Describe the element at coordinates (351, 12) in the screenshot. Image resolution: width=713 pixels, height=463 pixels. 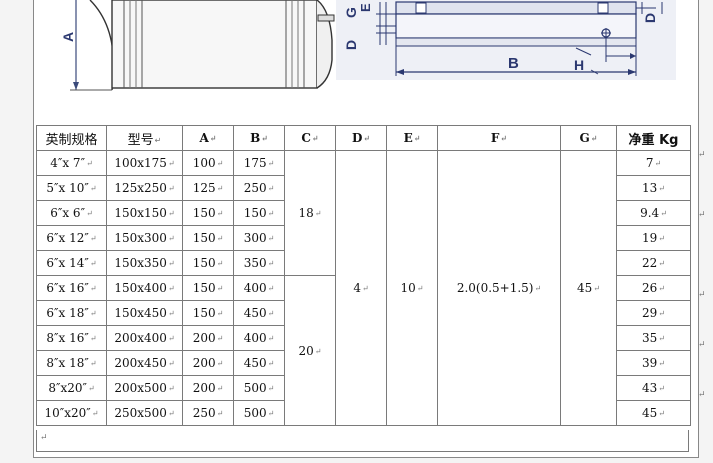
I see `dimension-g-label: G` at that location.